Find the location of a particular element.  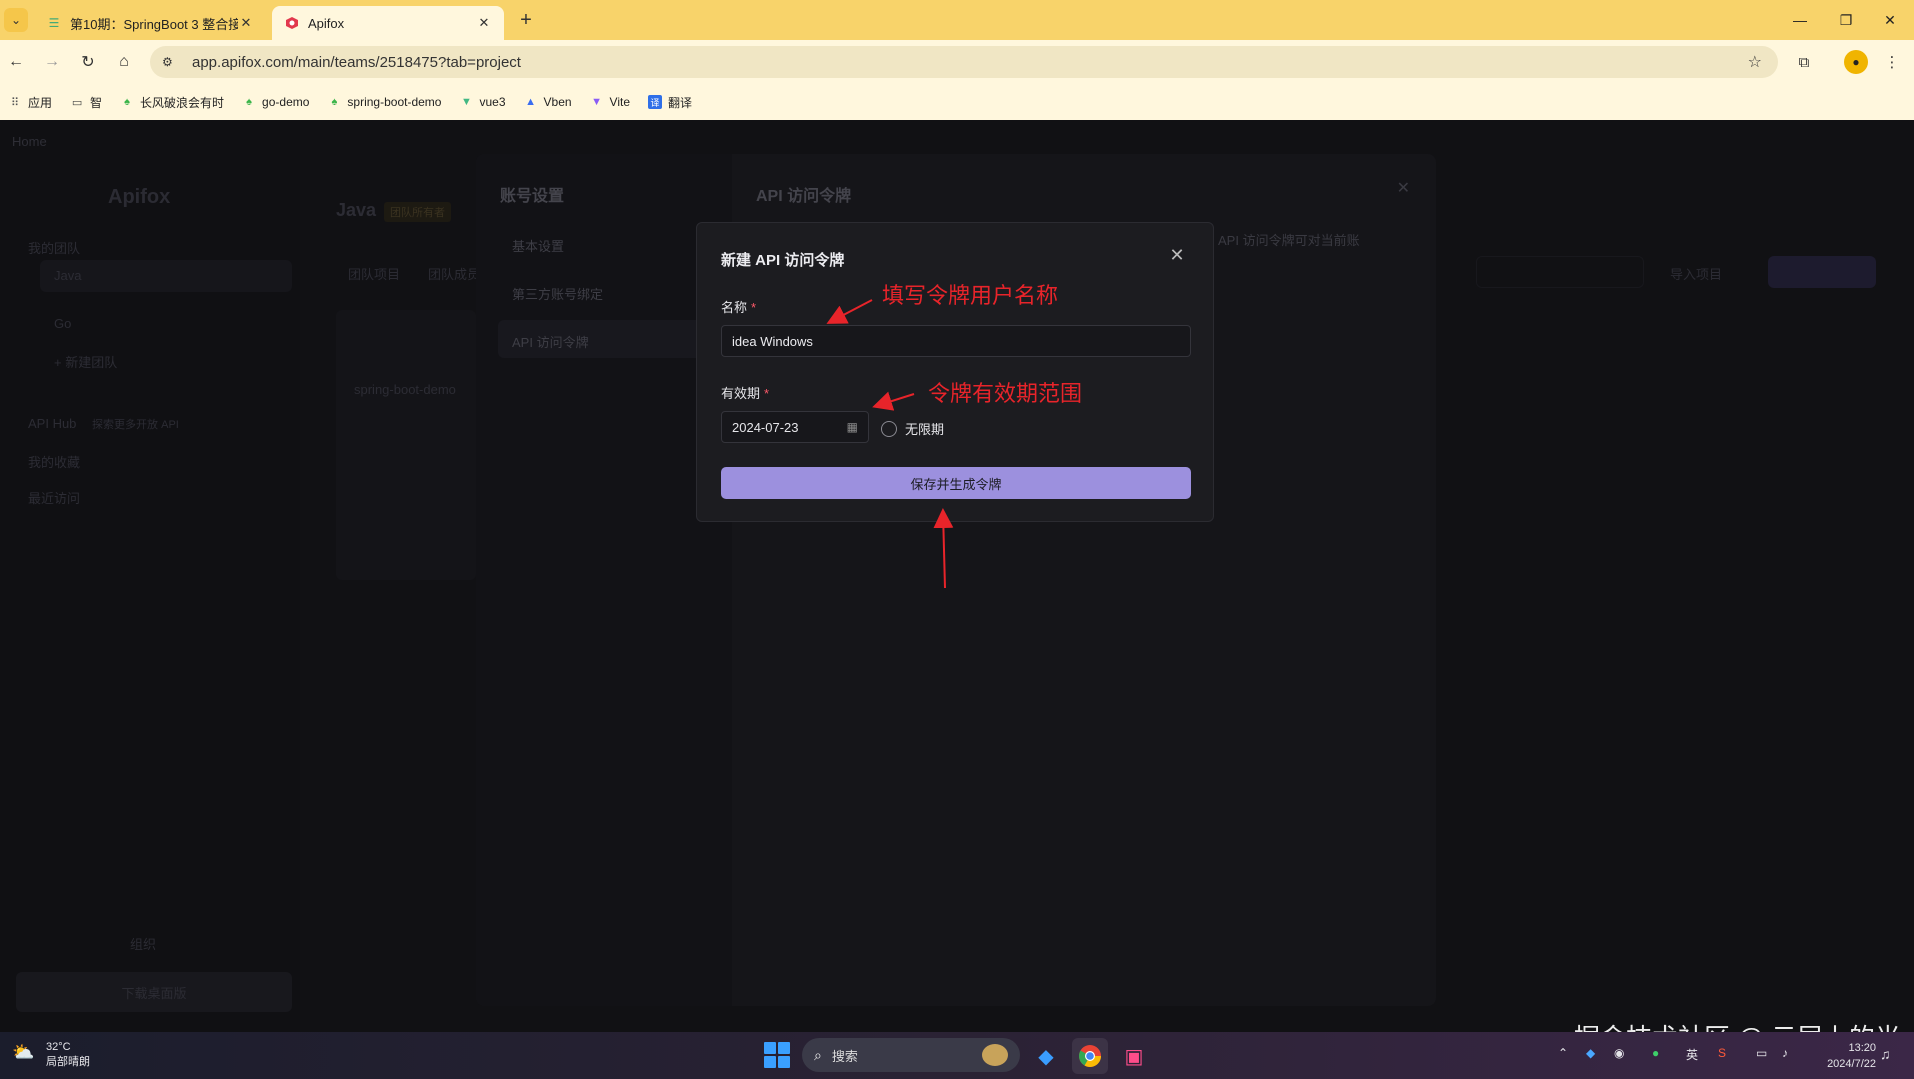

bookmark-vben: ▲ Vben is located at coordinates (548, 102).